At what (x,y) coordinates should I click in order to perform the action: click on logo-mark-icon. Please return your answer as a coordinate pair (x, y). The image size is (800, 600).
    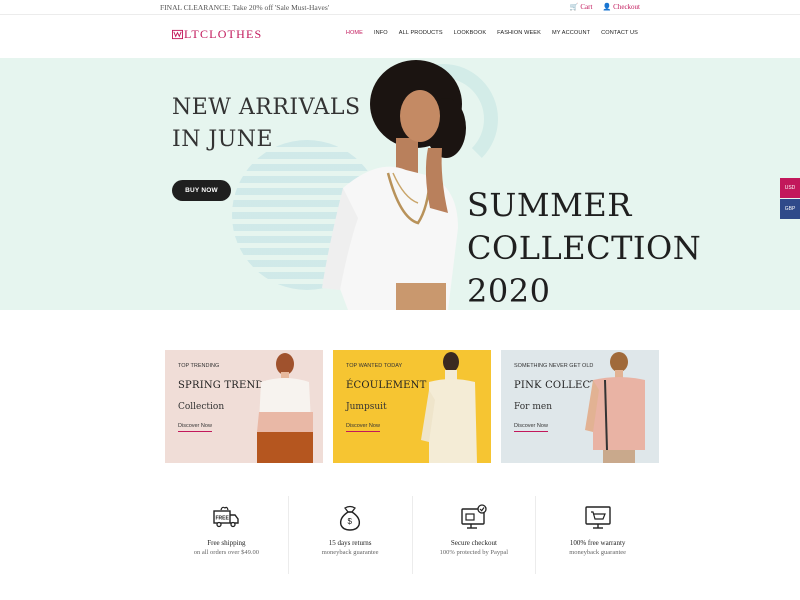
    Looking at the image, I should click on (177, 34).